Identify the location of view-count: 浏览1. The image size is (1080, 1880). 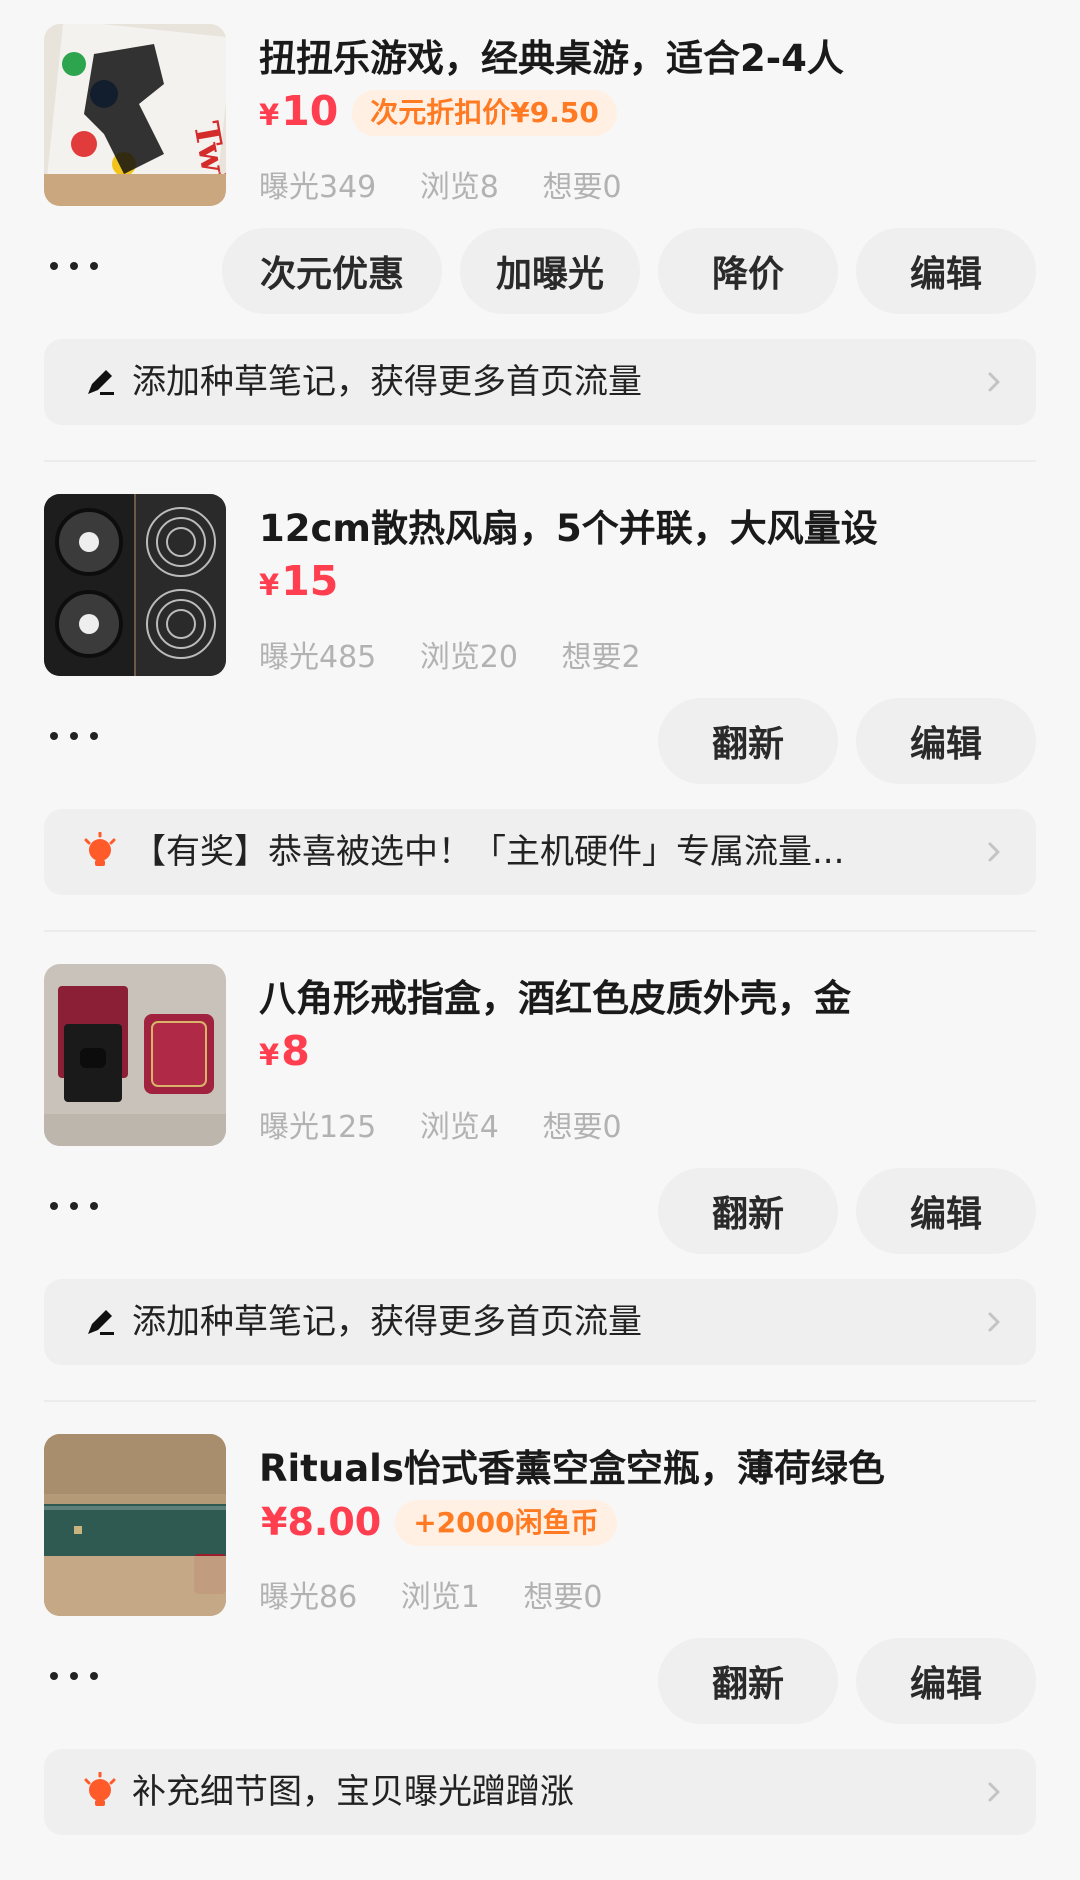
(440, 1597).